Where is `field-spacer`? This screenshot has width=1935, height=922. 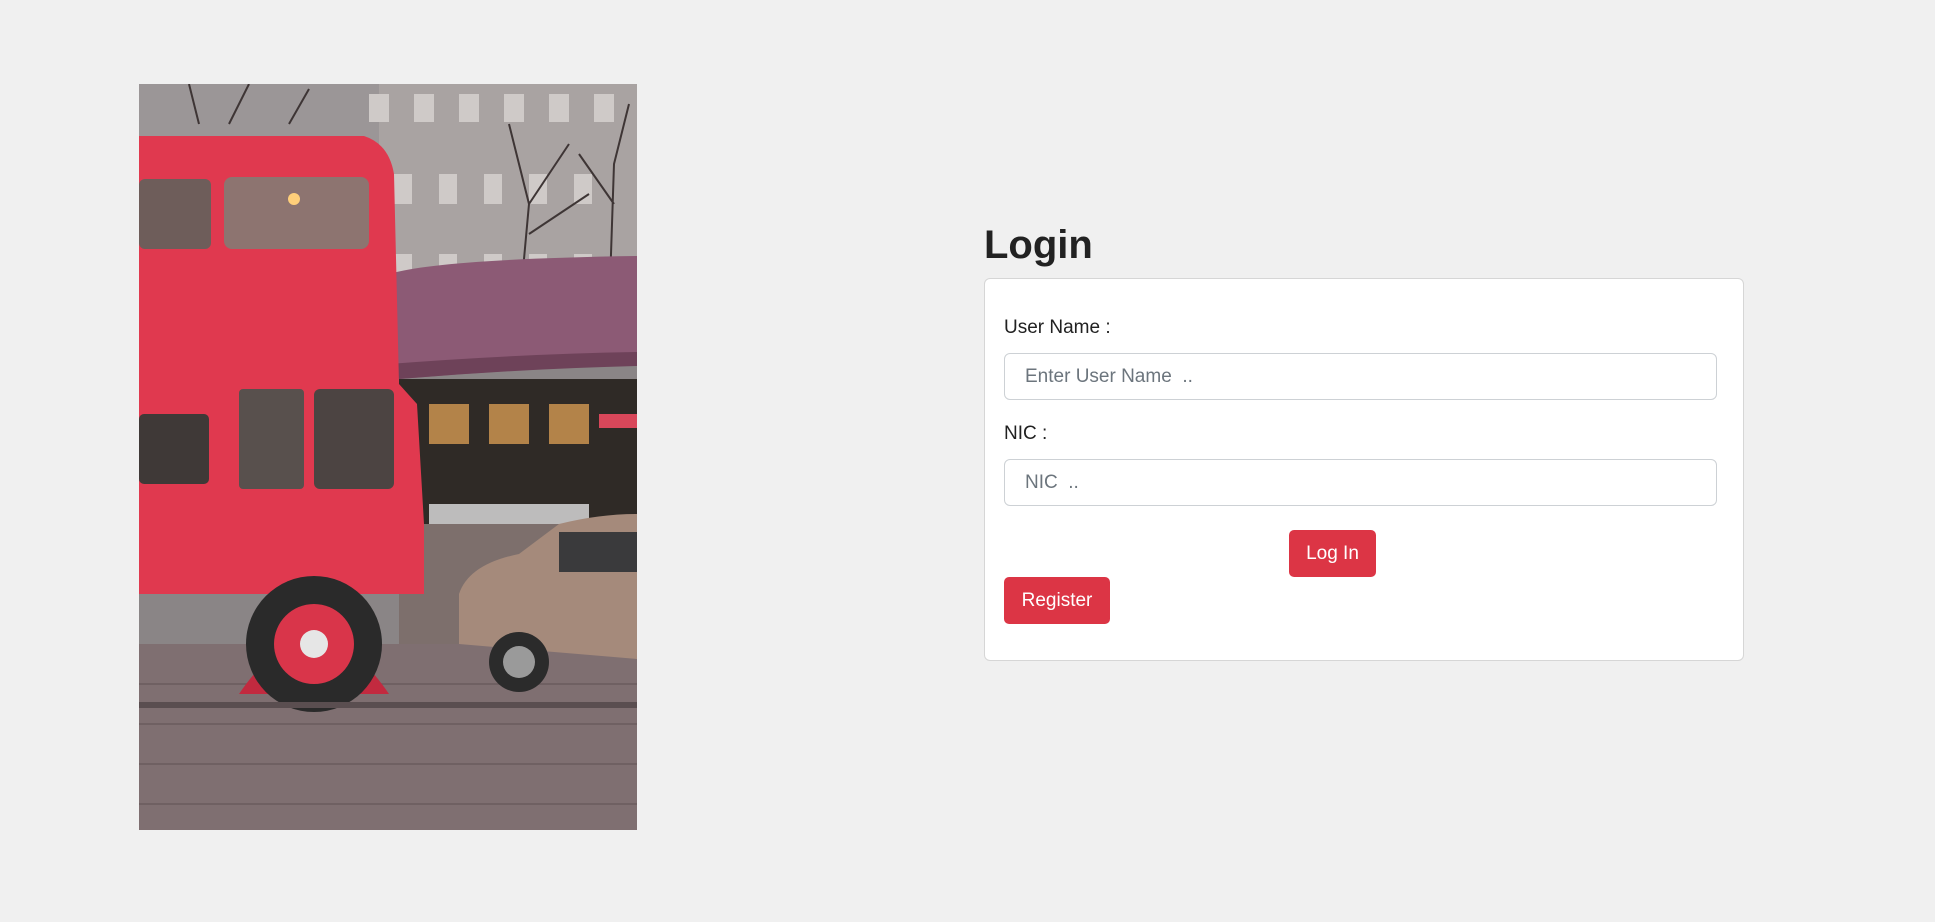
field-spacer is located at coordinates (1360, 411).